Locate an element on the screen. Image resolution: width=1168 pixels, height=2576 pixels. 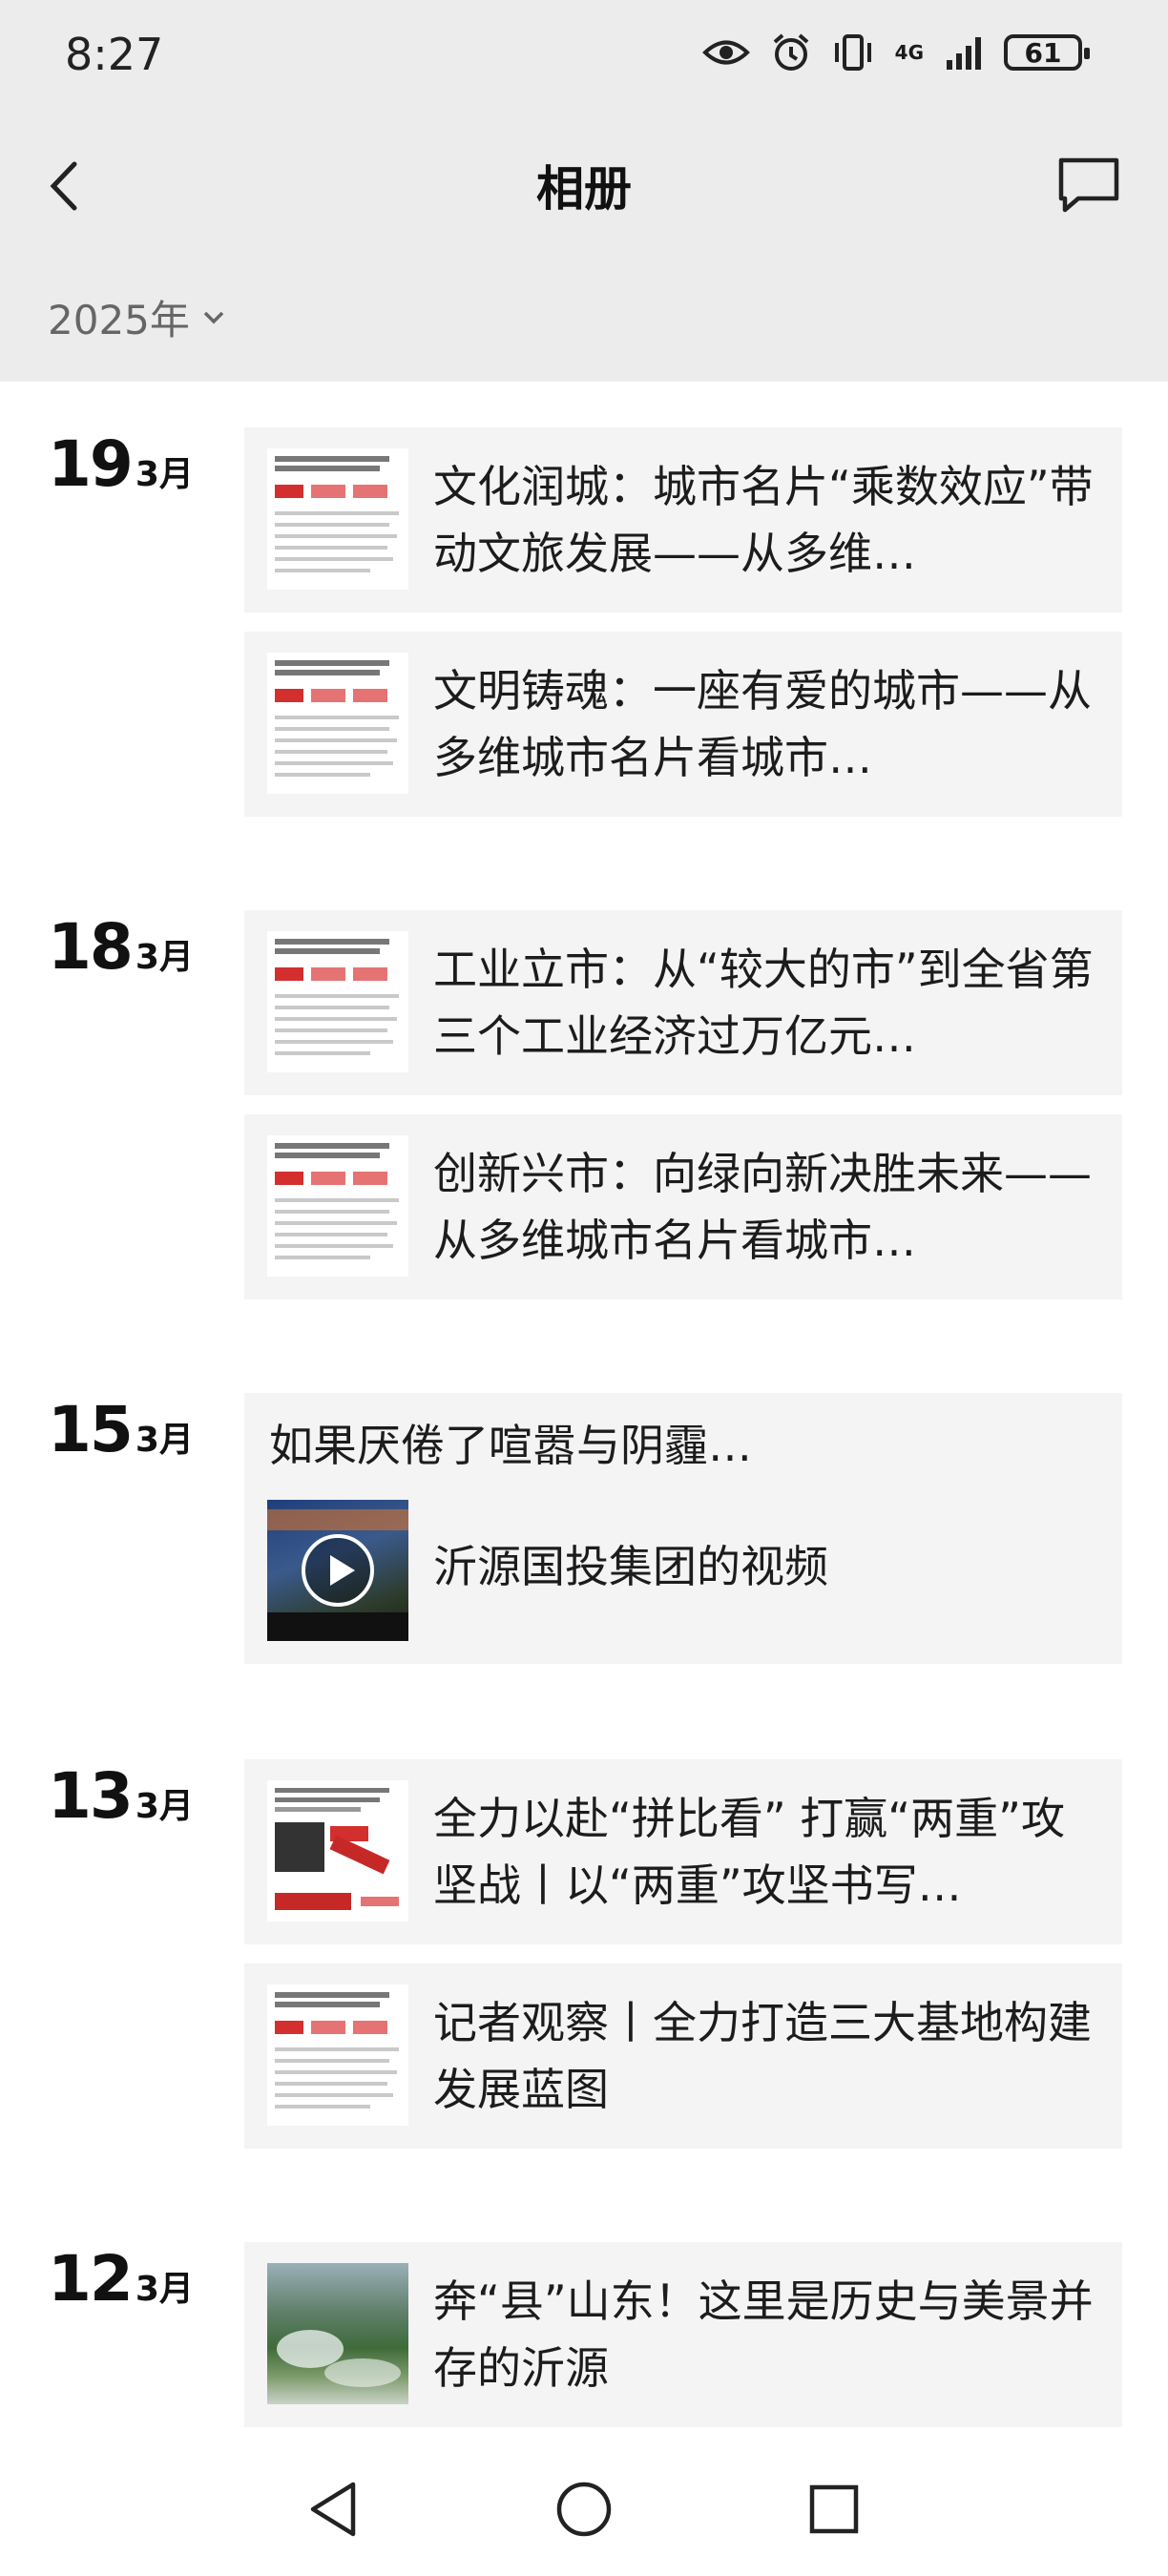
date-label: 13 3月 is located at coordinates (121, 1796).